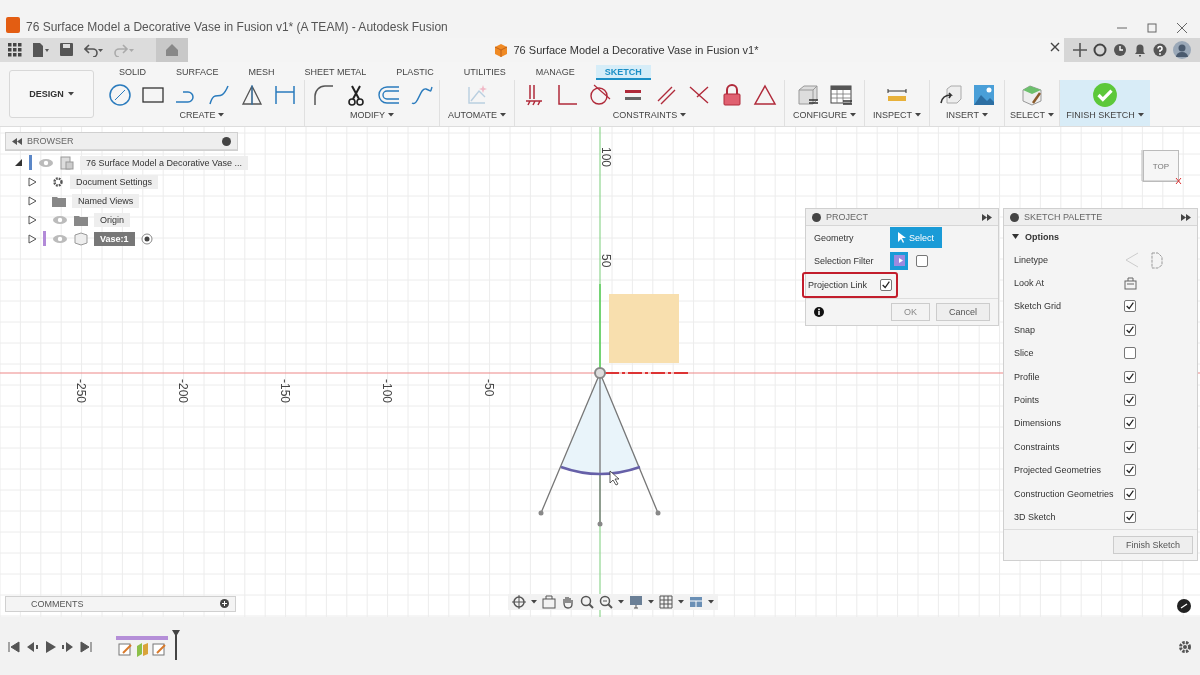 The width and height of the screenshot is (1200, 675). What do you see at coordinates (1140, 50) in the screenshot?
I see `bell-icon` at bounding box center [1140, 50].